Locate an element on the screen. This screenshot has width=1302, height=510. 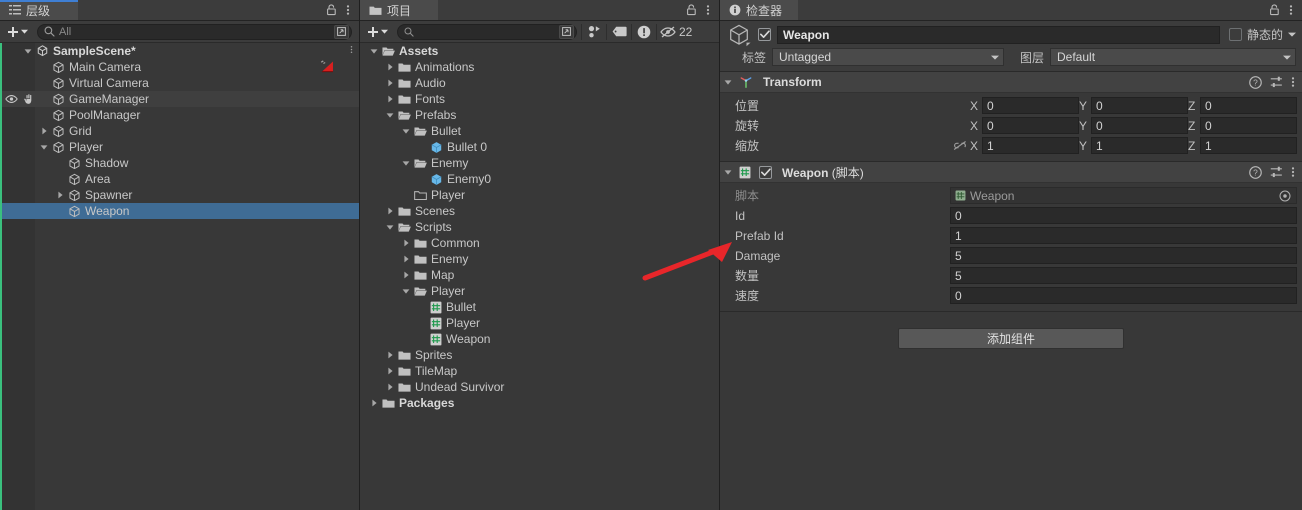
tree-row-animations: Animations is located at coordinates (539, 67).